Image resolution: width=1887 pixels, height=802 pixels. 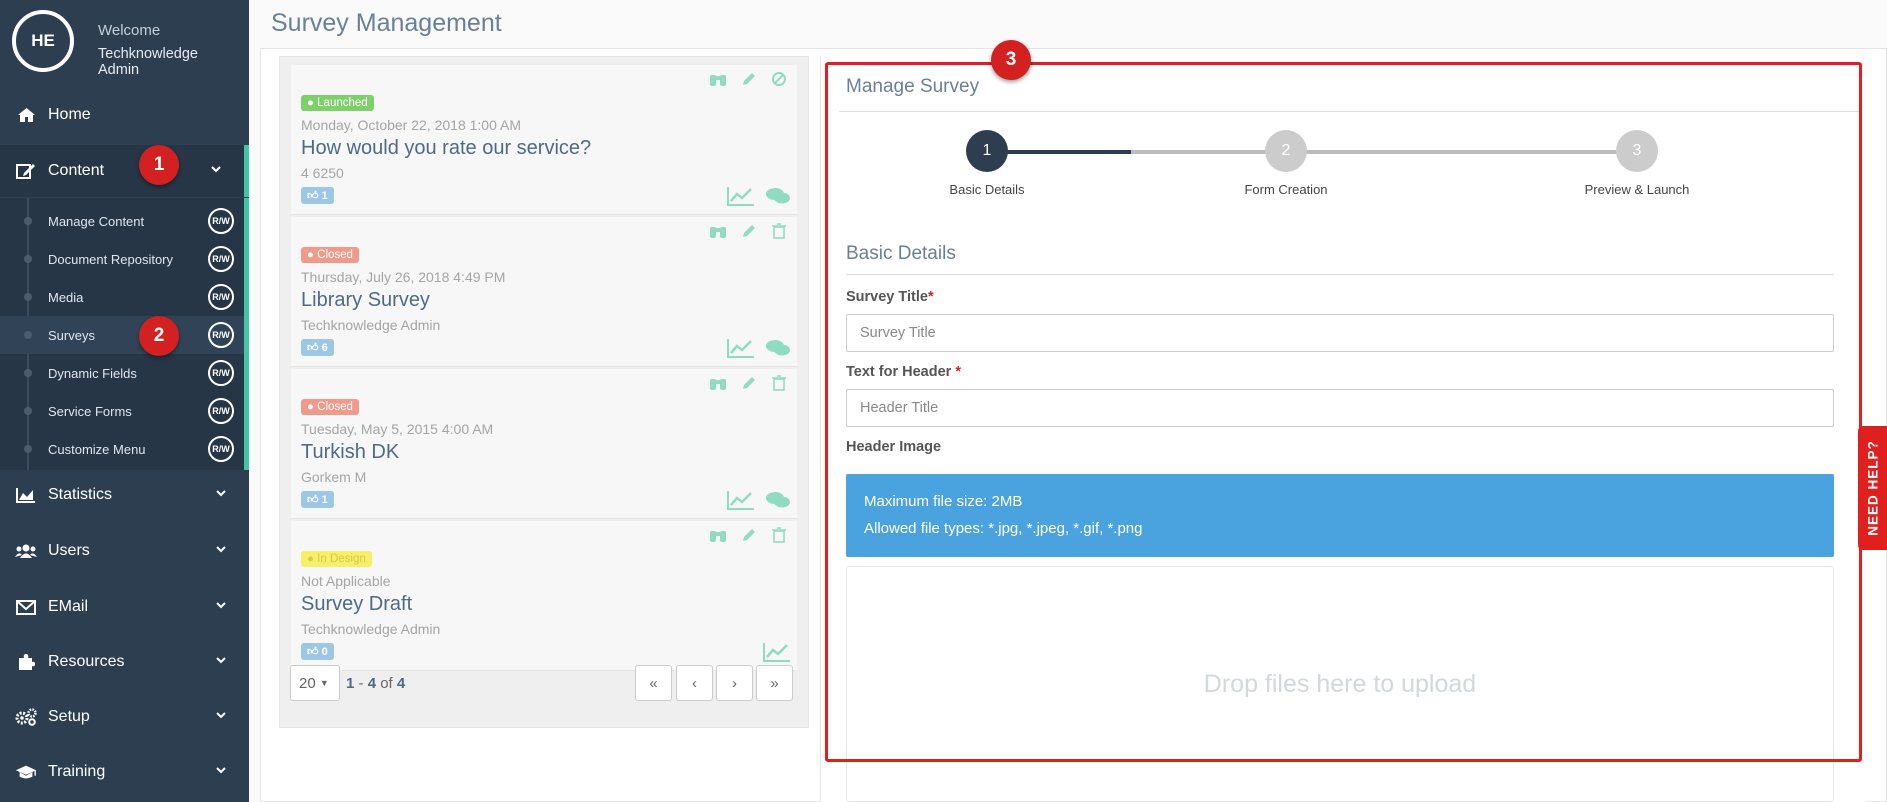 I want to click on survey-title-label: Survey Title*, so click(x=890, y=297).